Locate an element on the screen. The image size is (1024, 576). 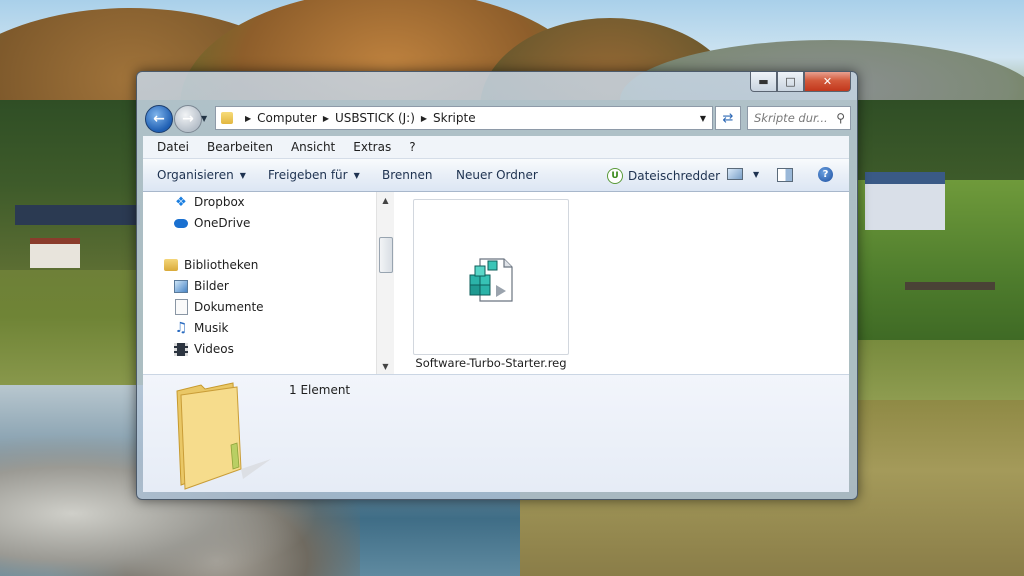
caption-buttons: ▬ □ ✕ is located at coordinates (800, 82).